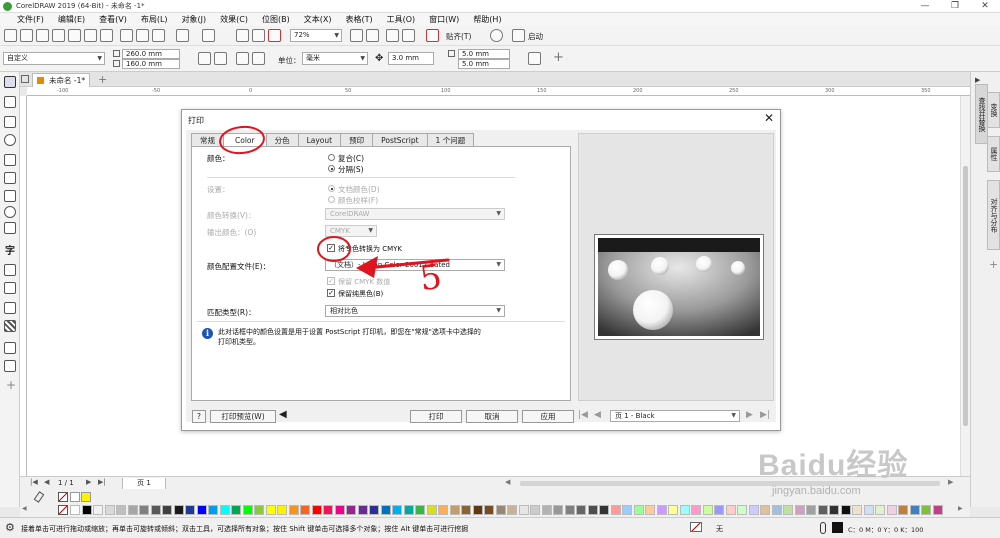  I want to click on preserve-black-checkbox: ✓, so click(331, 293).